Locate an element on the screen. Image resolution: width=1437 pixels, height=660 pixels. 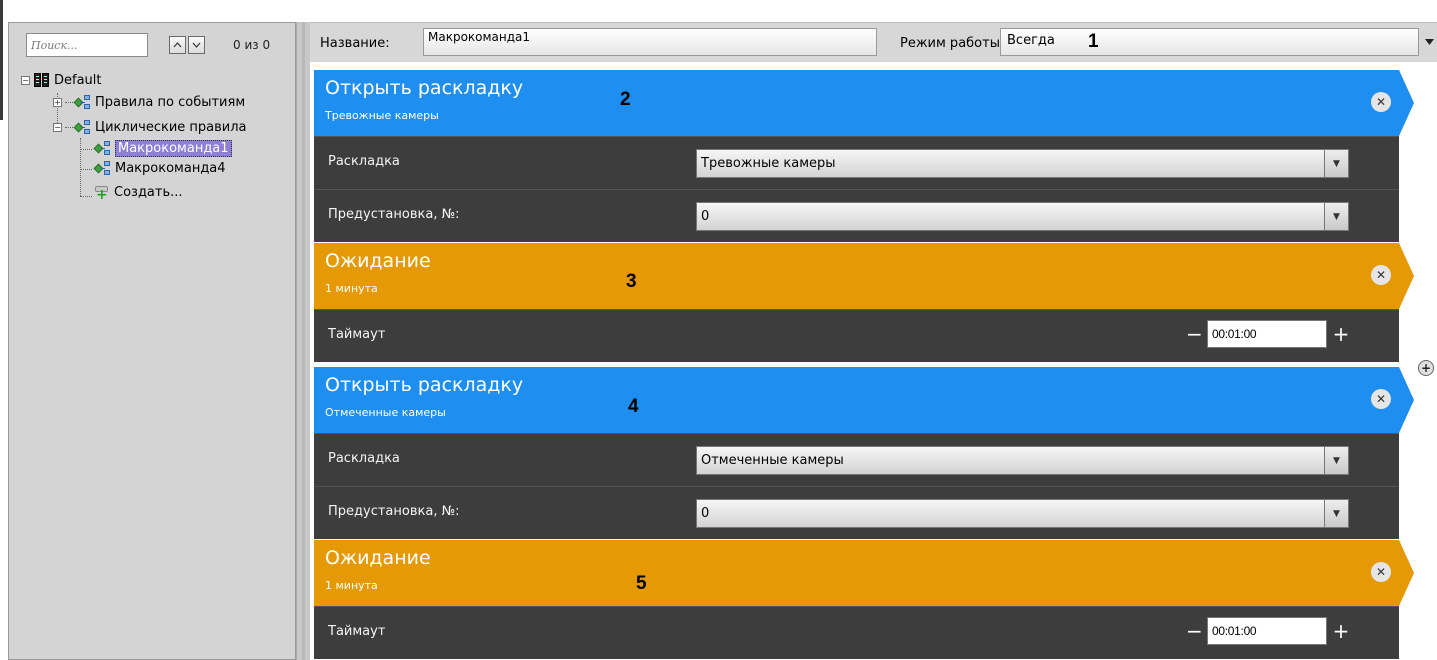
param-row-layout: Раскладка Тревожные камеры ▼ is located at coordinates (856, 162).